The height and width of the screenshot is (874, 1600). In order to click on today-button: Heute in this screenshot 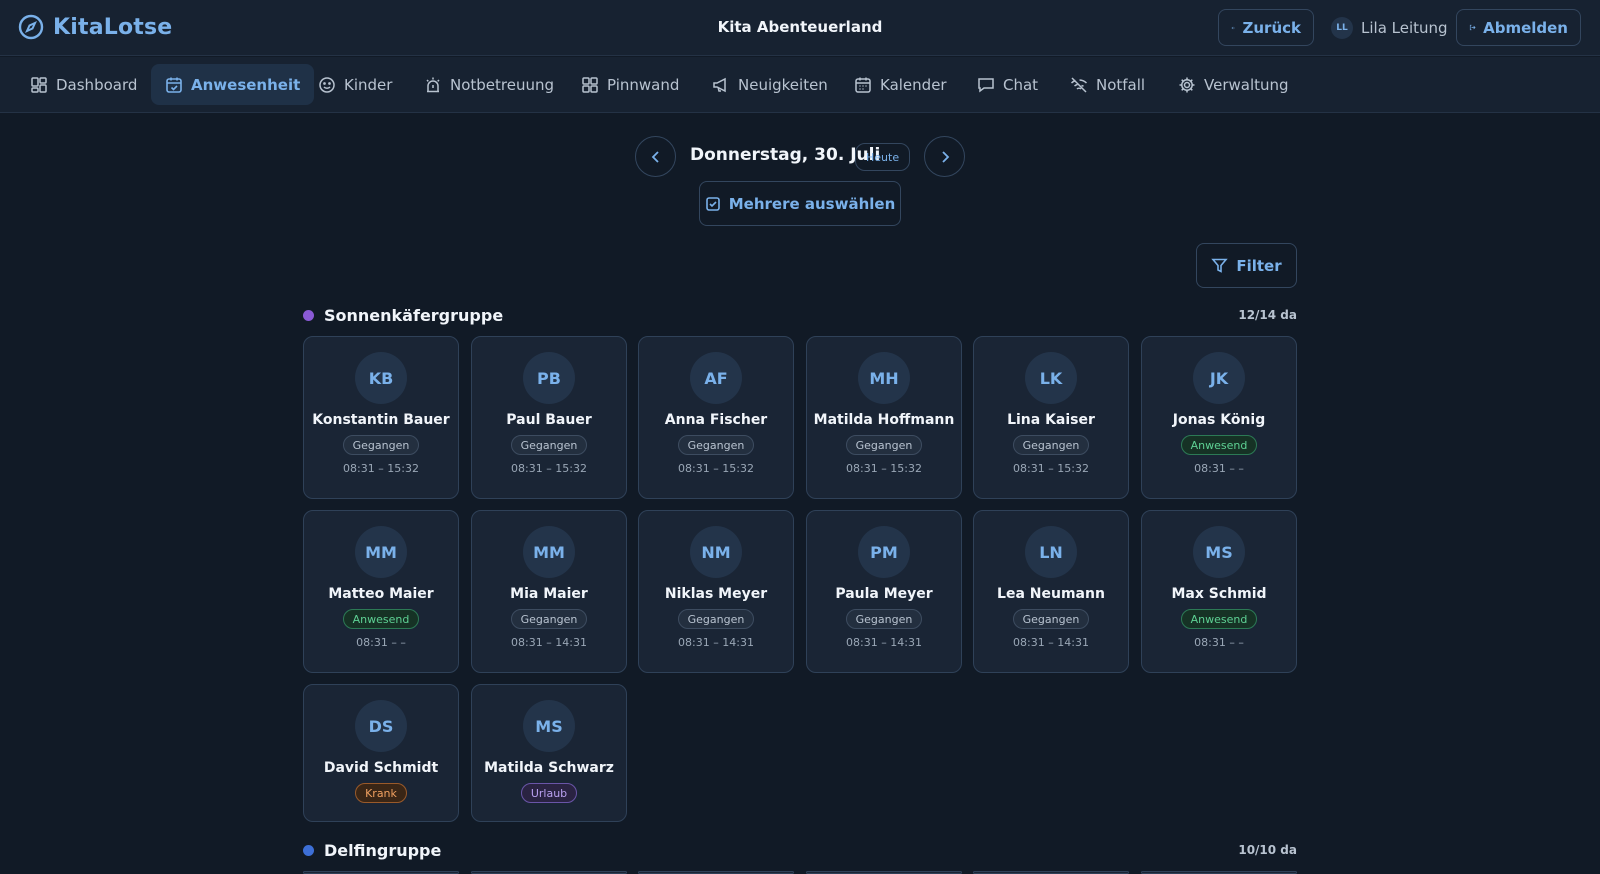, I will do `click(883, 157)`.